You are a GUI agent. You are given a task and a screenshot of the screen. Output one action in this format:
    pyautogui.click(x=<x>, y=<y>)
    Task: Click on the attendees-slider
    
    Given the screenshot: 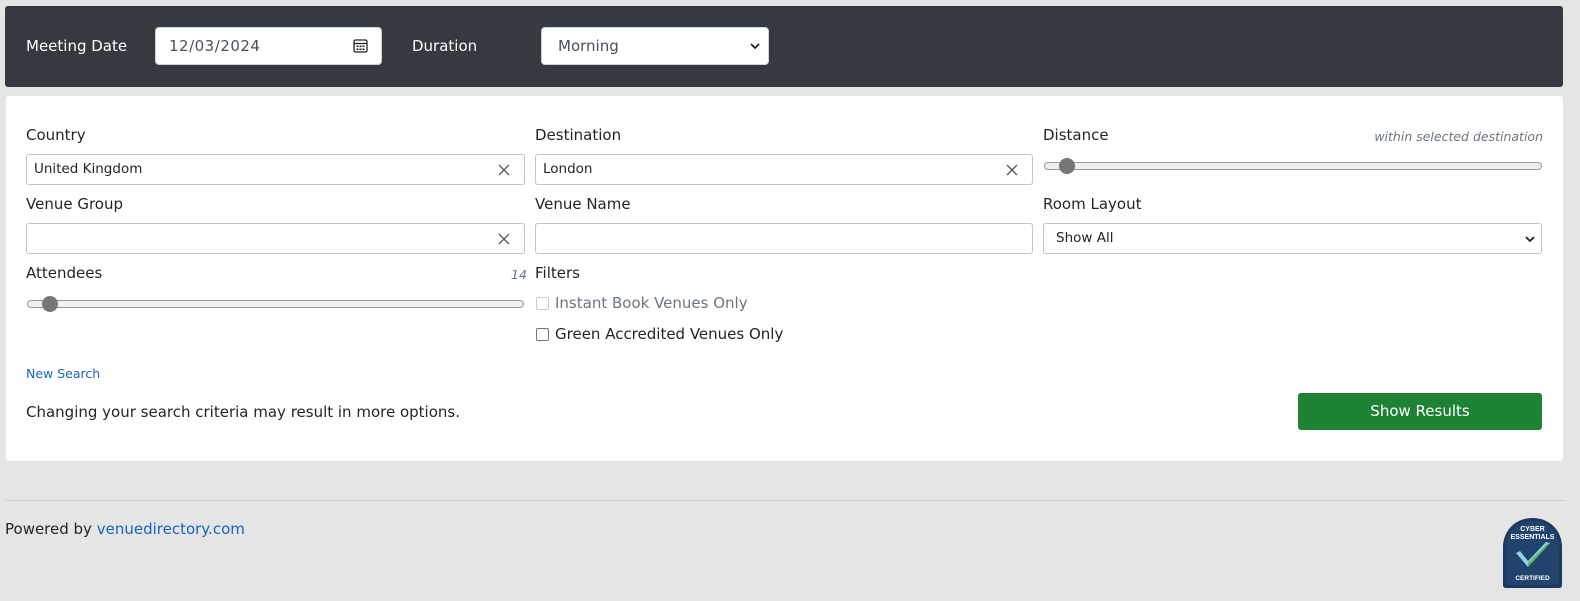 What is the action you would take?
    pyautogui.click(x=275, y=304)
    